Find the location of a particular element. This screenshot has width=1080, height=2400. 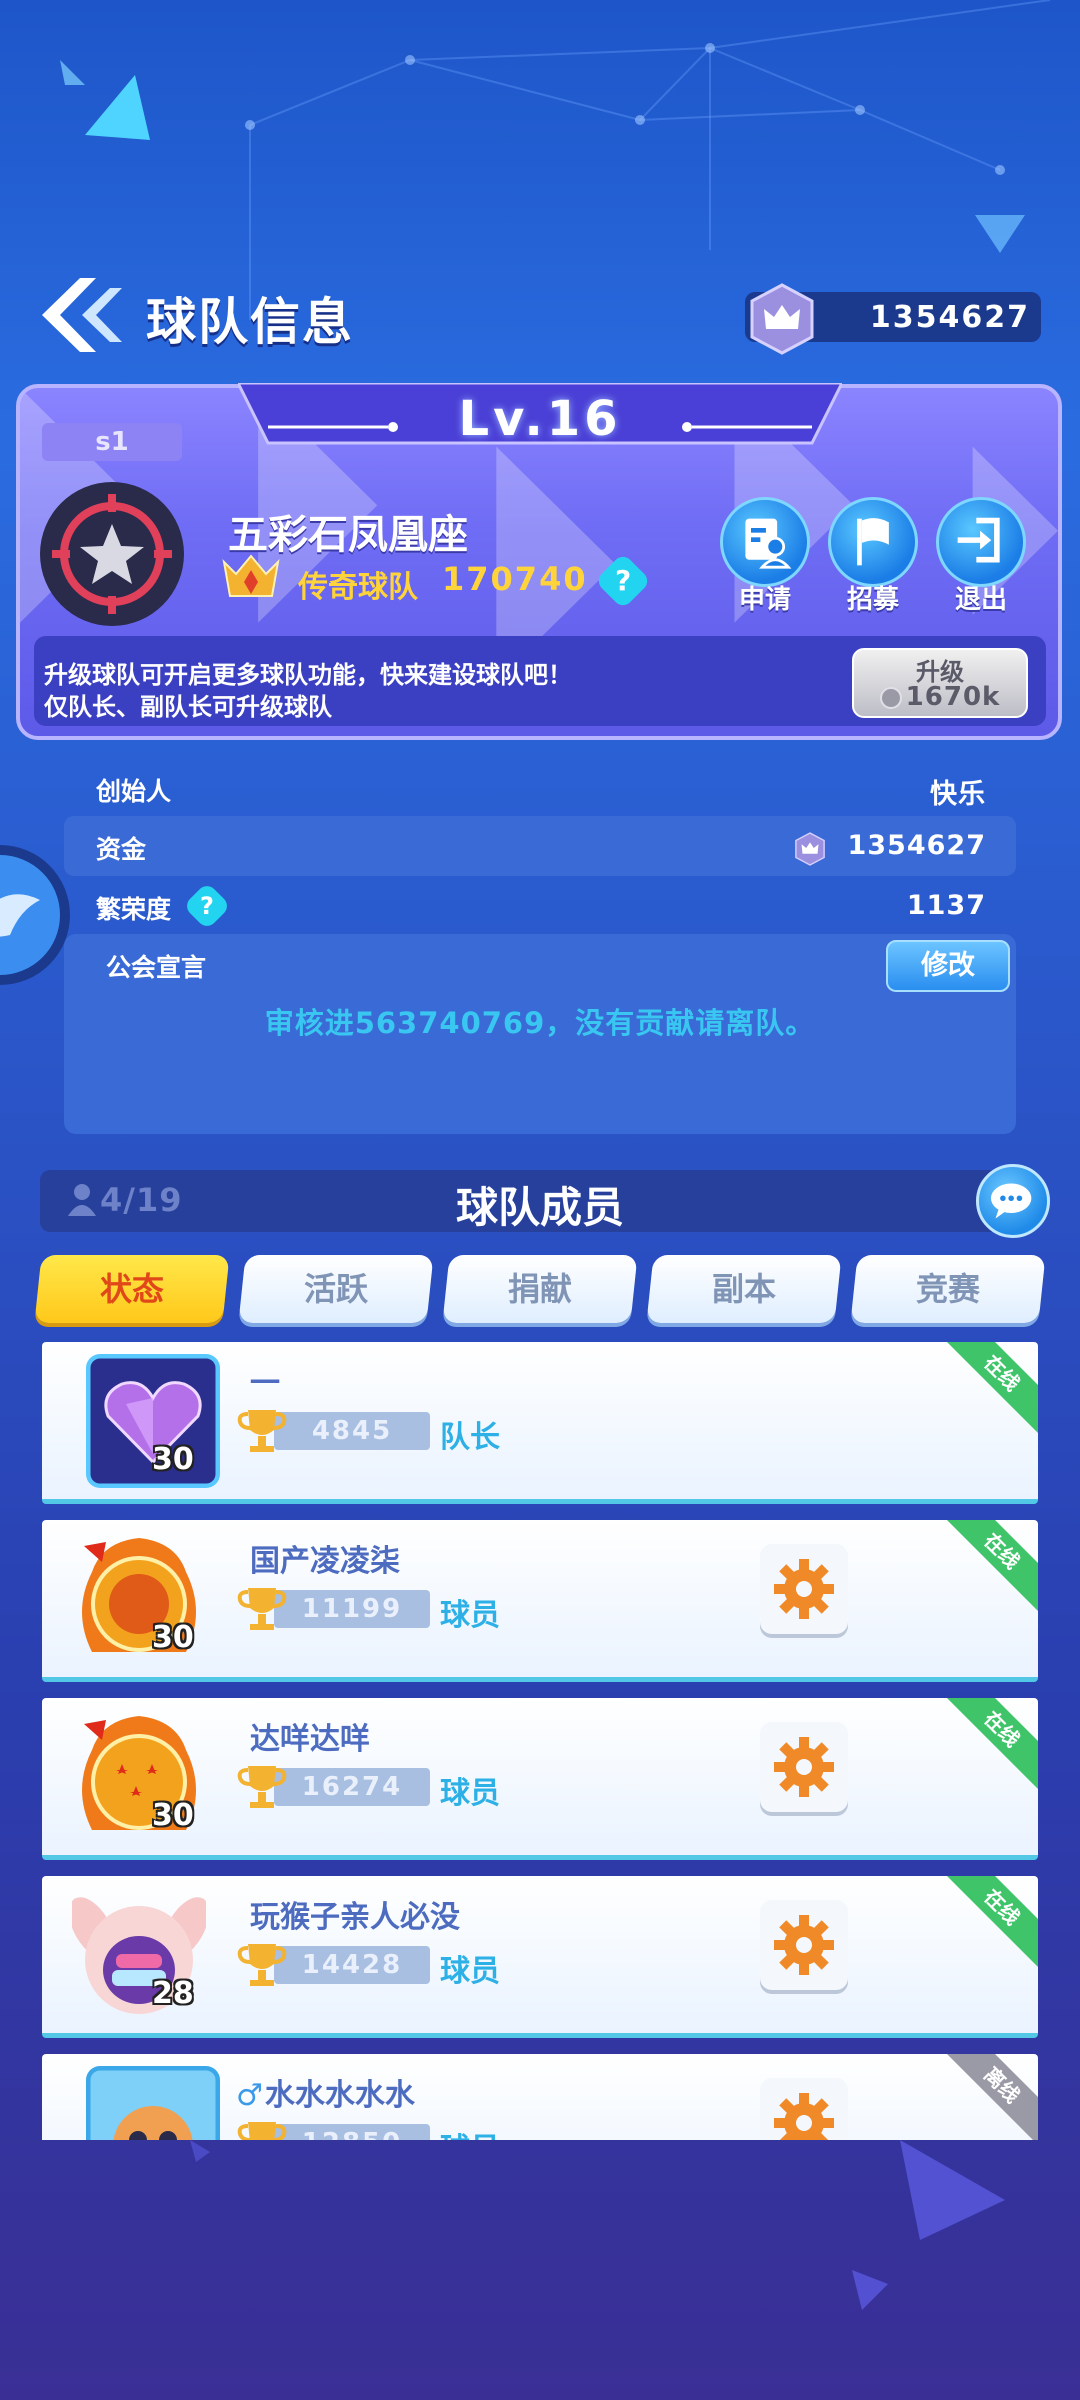

member-count: 4/19 is located at coordinates (141, 1200).